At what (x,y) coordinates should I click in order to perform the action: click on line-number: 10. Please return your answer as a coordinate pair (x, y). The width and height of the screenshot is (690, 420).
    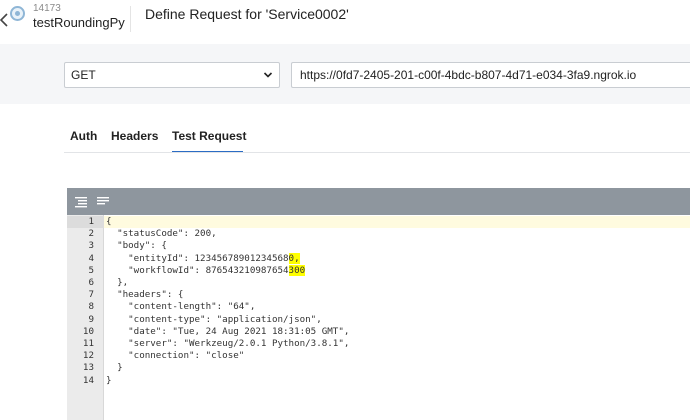
    Looking at the image, I should click on (88, 331).